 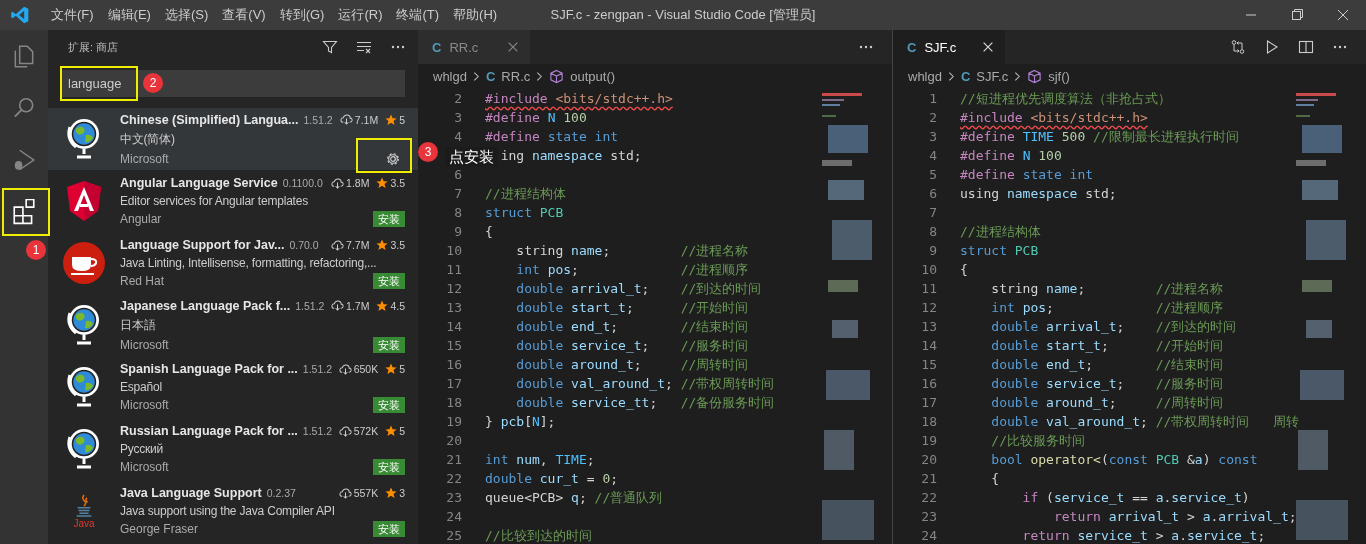 What do you see at coordinates (928, 422) in the screenshot?
I see `line-number: 18` at bounding box center [928, 422].